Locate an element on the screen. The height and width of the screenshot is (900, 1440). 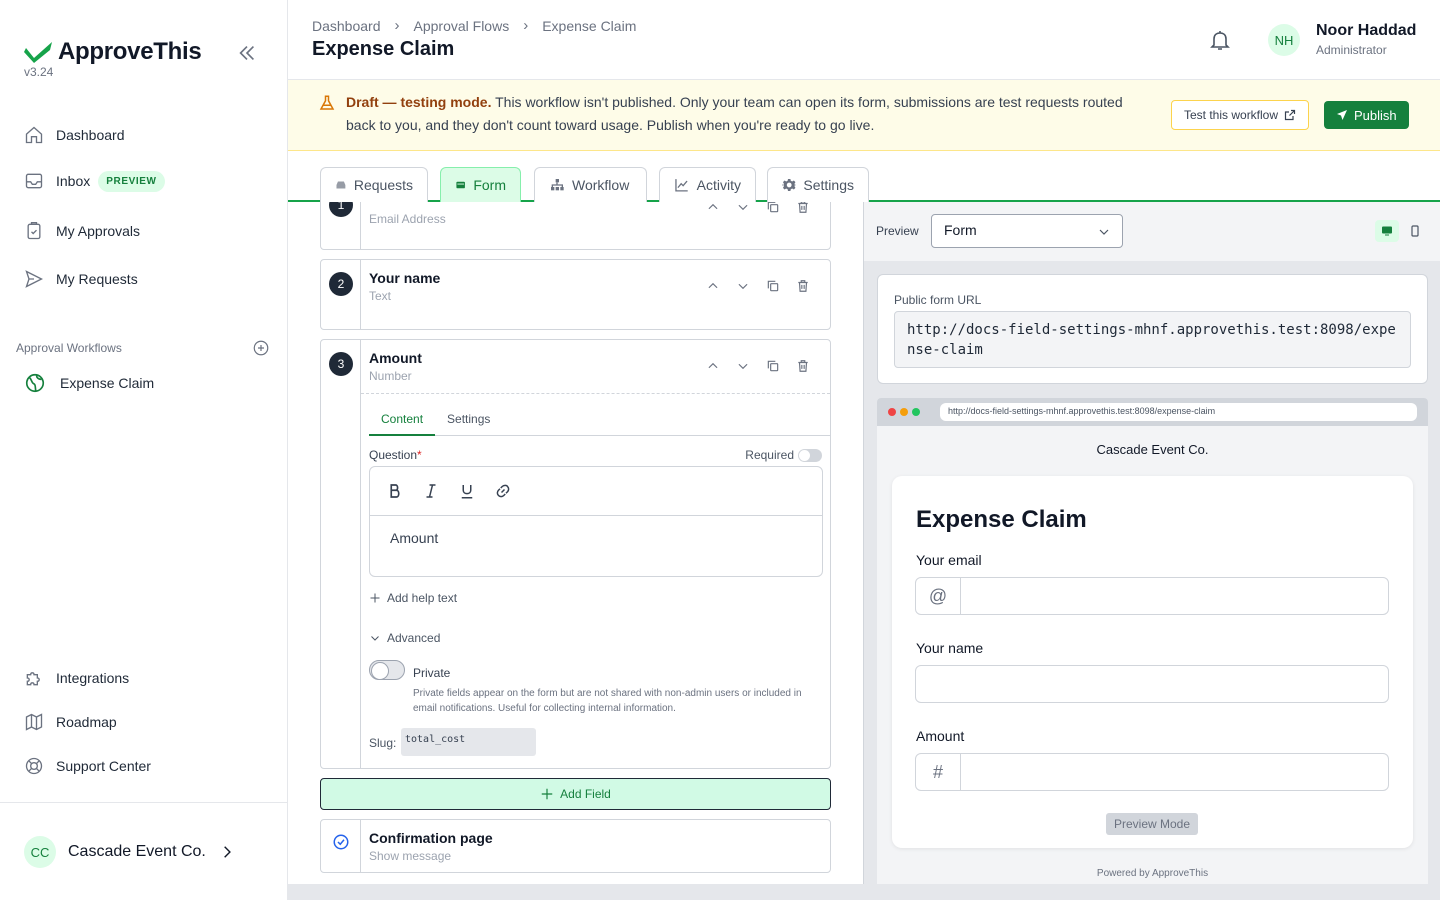
underline-icon is located at coordinates (476, 491).